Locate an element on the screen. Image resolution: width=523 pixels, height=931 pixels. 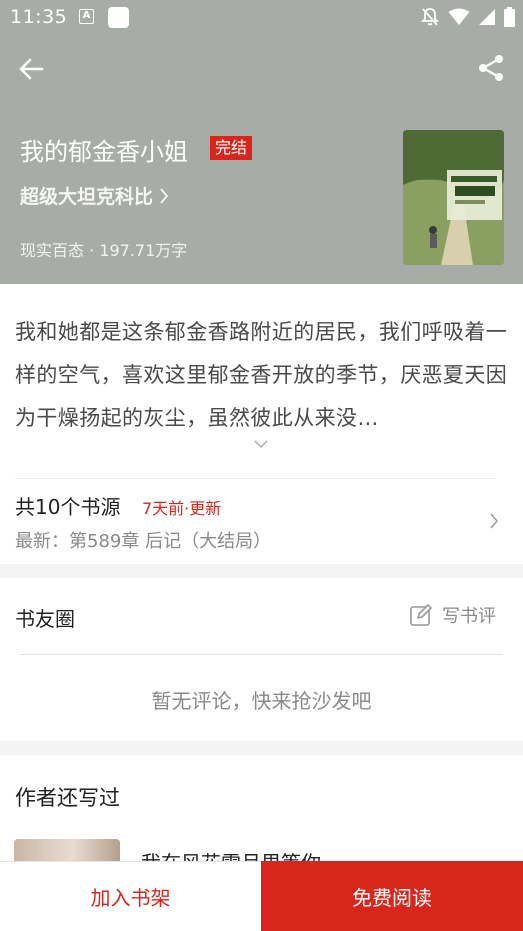
author-works-title: 作者还写过 is located at coordinates (67, 798).